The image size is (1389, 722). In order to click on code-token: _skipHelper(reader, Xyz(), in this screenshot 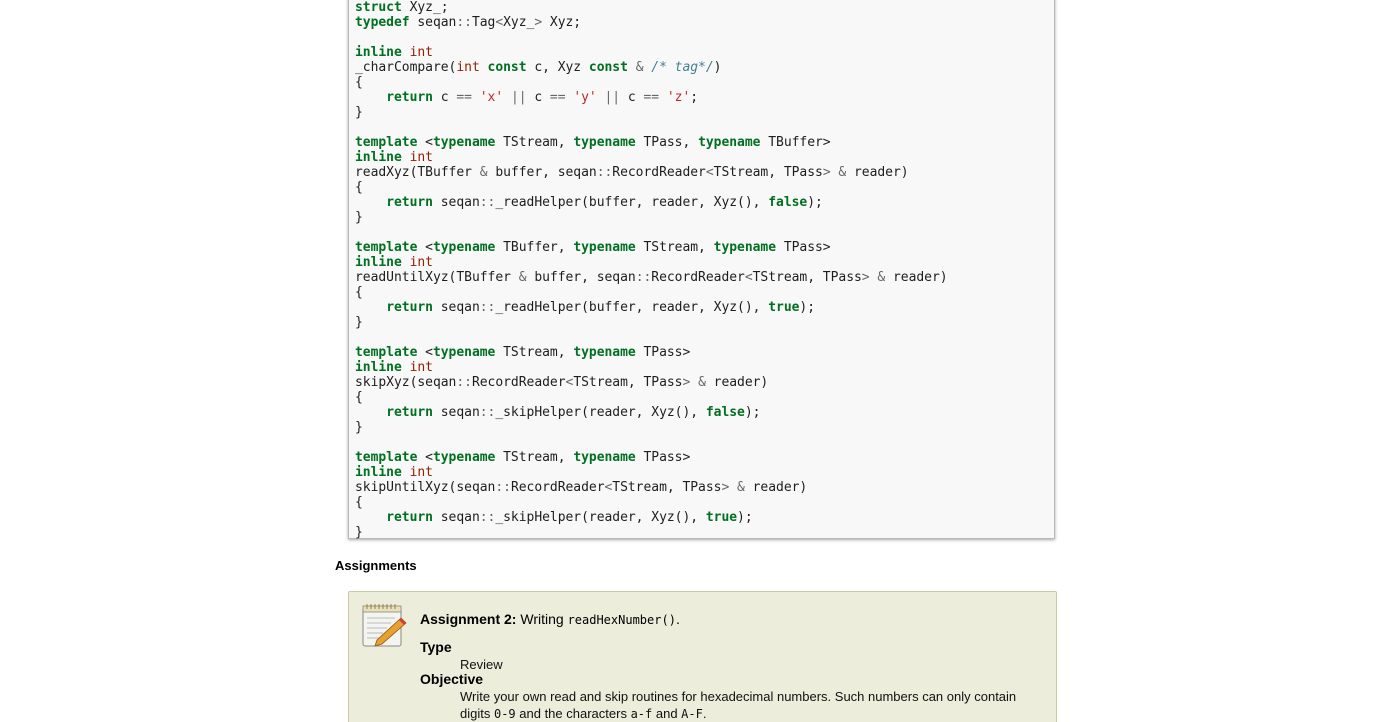, I will do `click(600, 412)`.